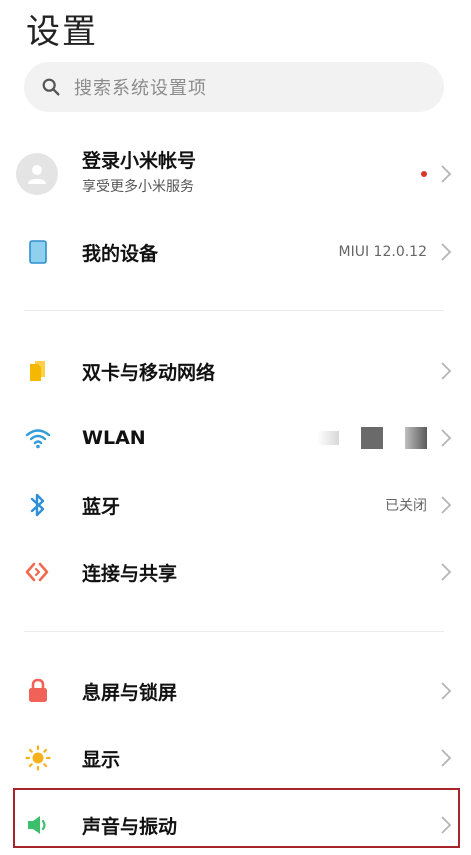 The height and width of the screenshot is (855, 471). Describe the element at coordinates (62, 32) in the screenshot. I see `page-title: 设置` at that location.